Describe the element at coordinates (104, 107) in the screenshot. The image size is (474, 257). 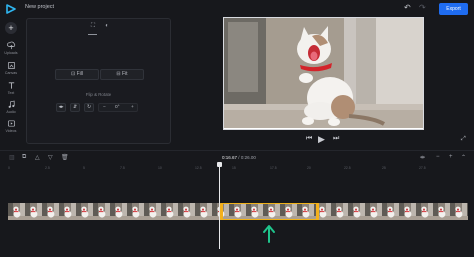
I see `rotation-decrease-icon: −` at that location.